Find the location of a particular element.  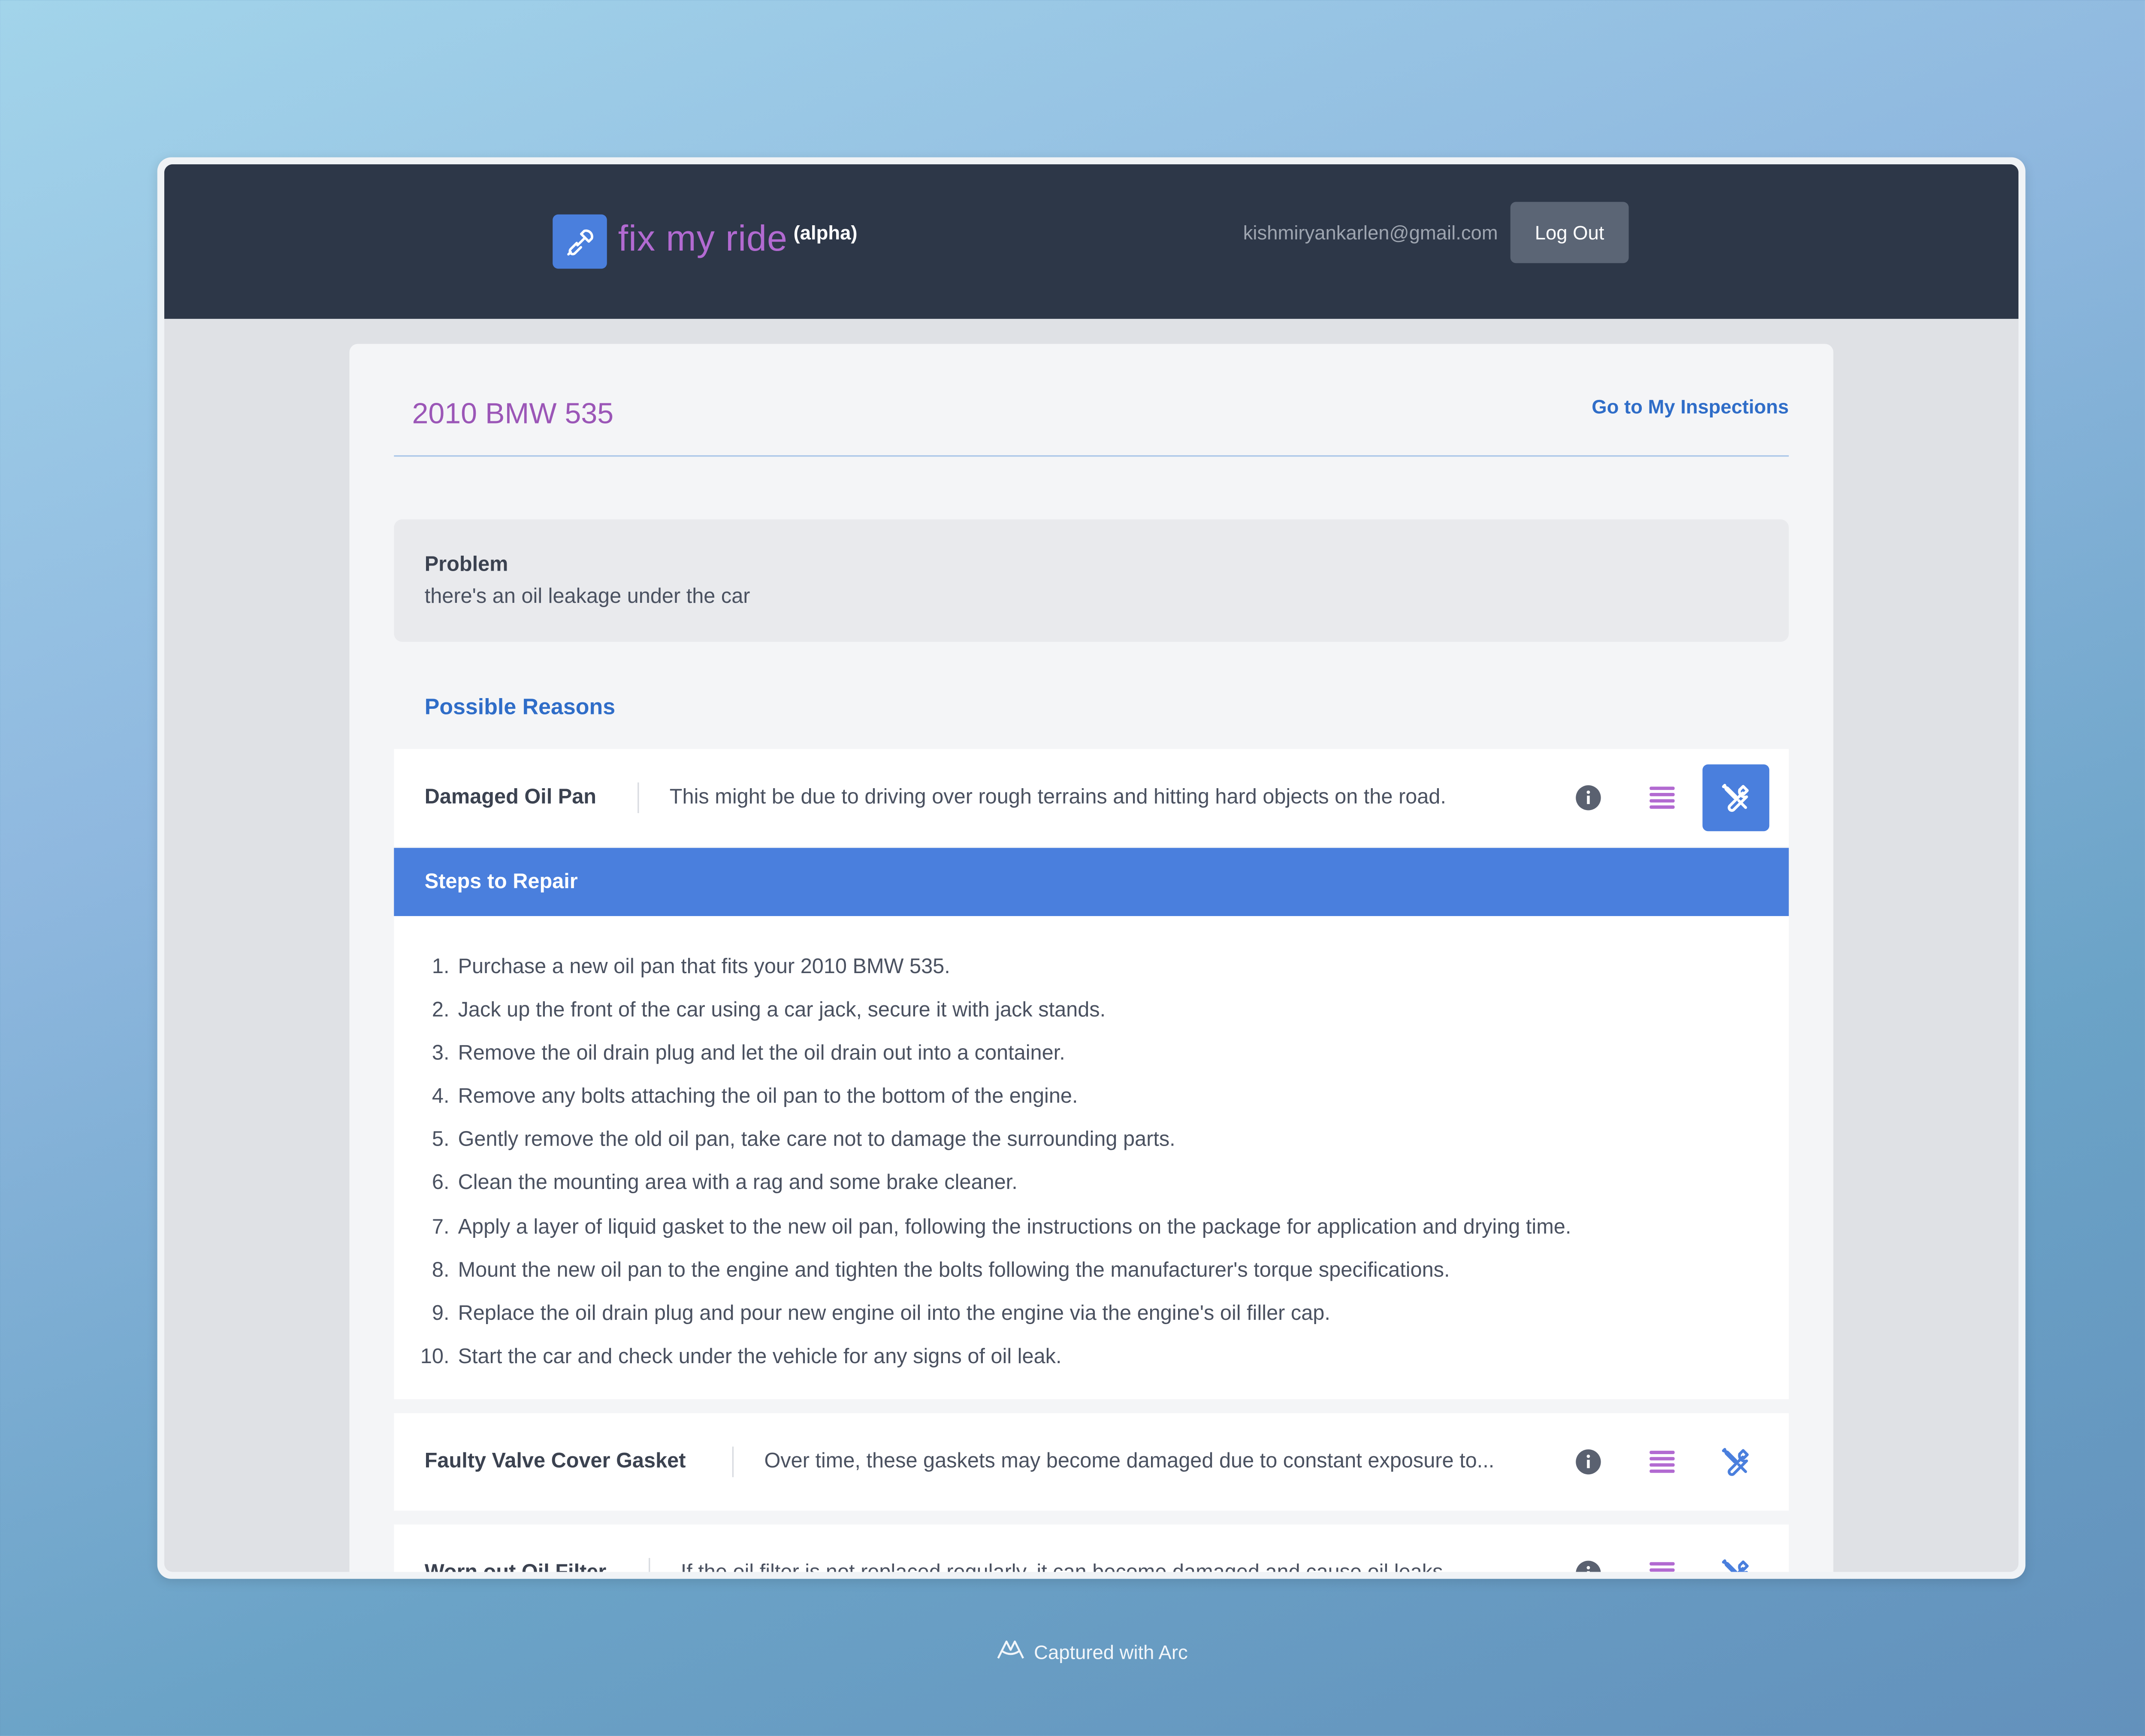

brand-name: fix my ride is located at coordinates (703, 239).